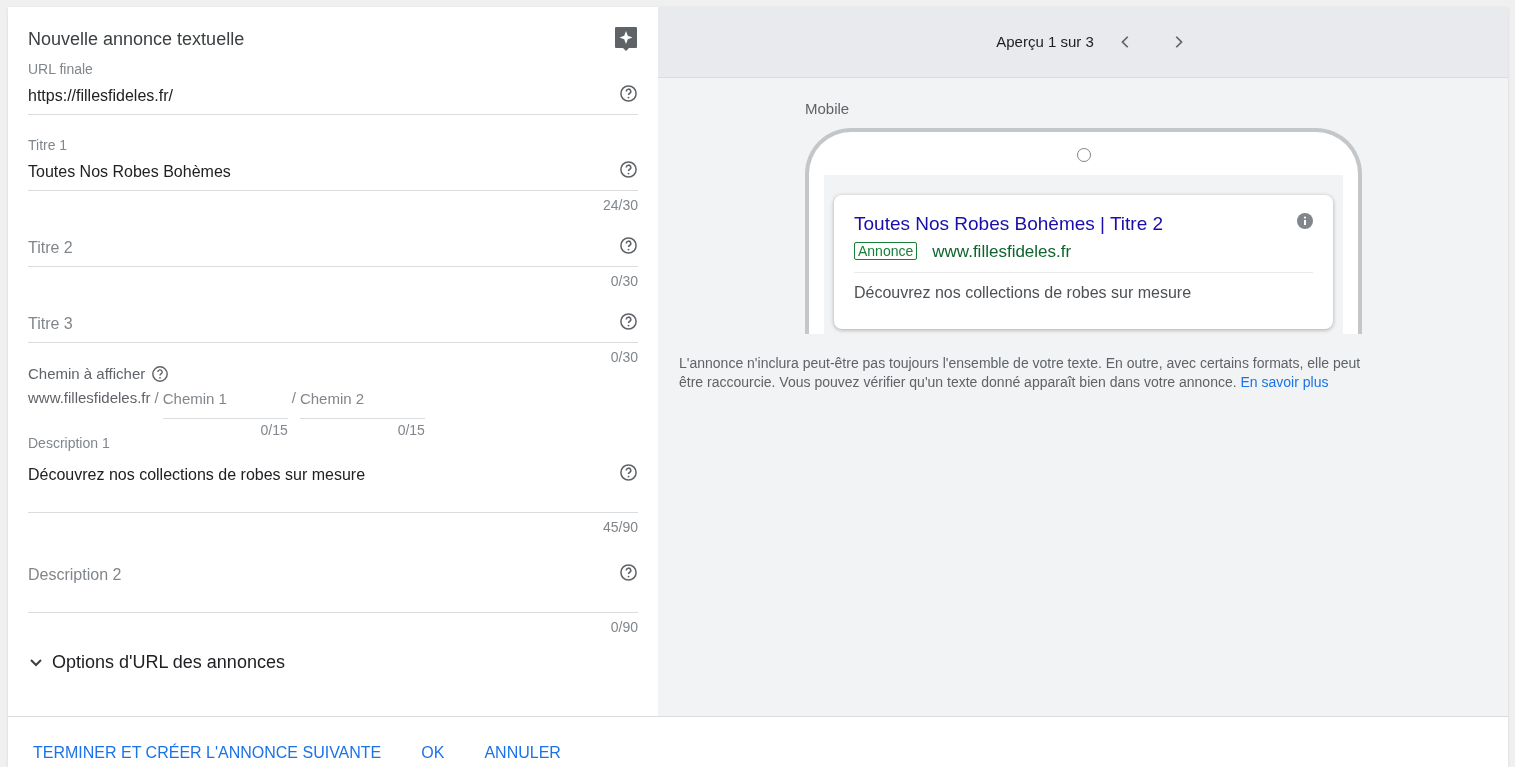 Image resolution: width=1515 pixels, height=767 pixels. I want to click on ad-badge: Annonce, so click(886, 251).